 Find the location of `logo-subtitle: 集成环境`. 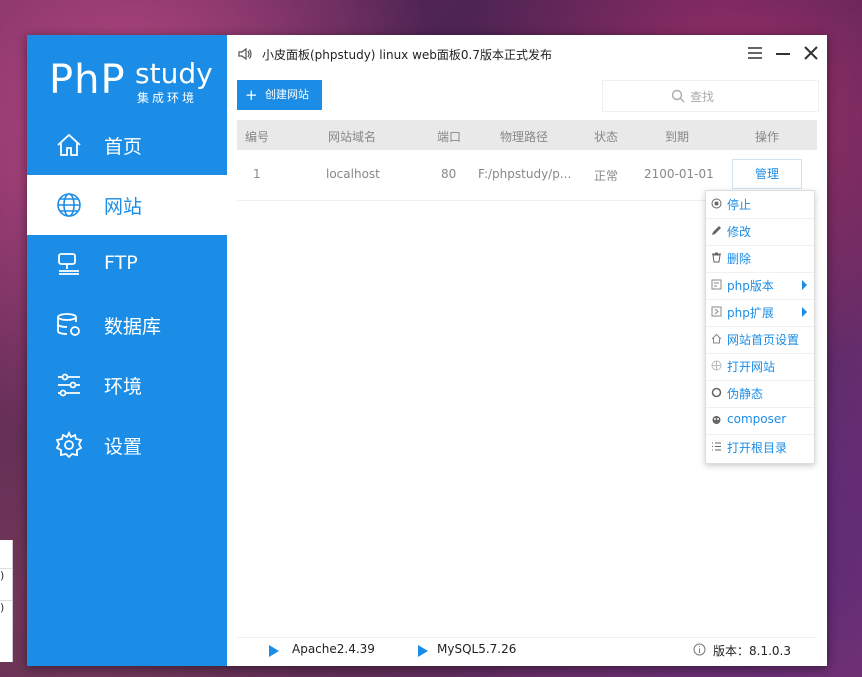

logo-subtitle: 集成环境 is located at coordinates (167, 98).